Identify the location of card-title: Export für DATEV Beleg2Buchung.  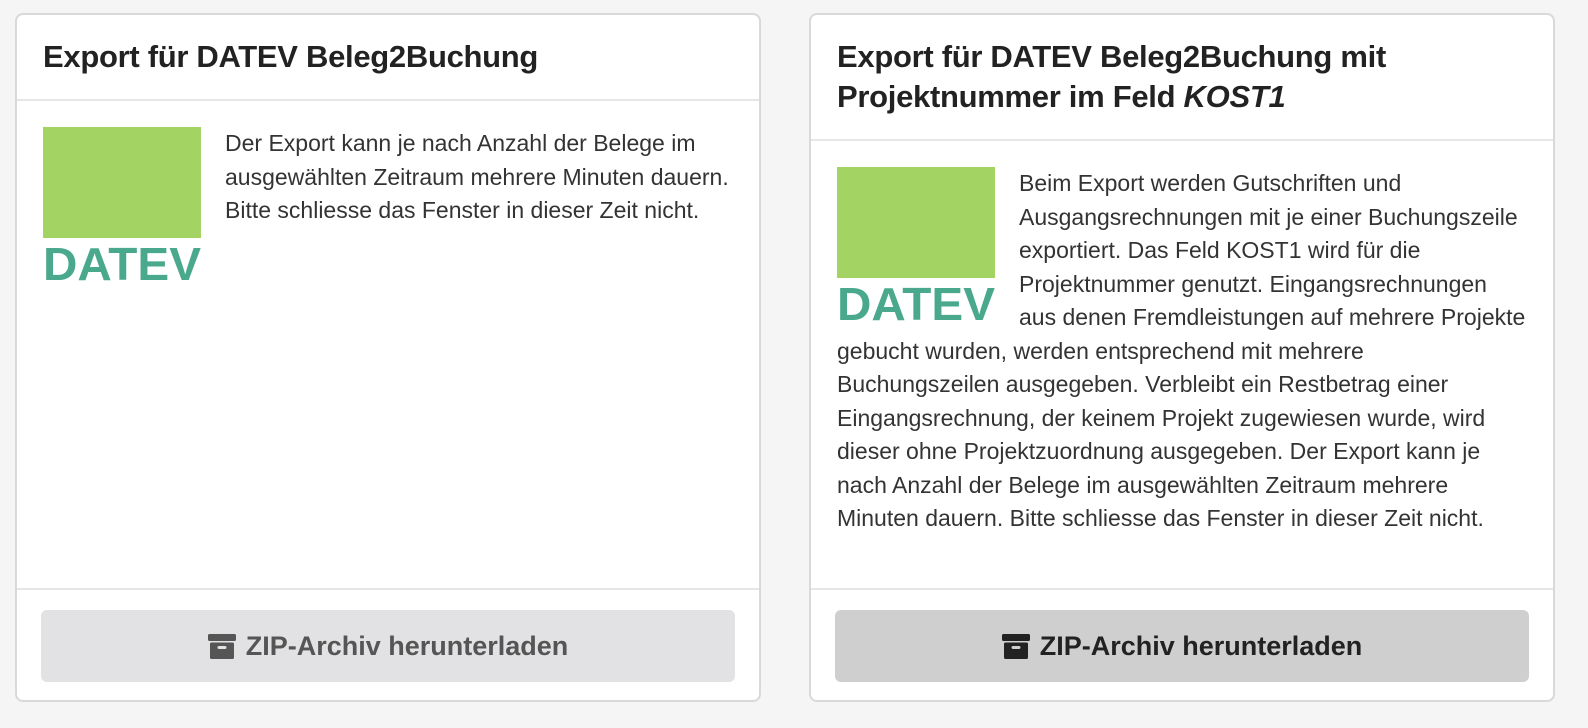
(291, 56).